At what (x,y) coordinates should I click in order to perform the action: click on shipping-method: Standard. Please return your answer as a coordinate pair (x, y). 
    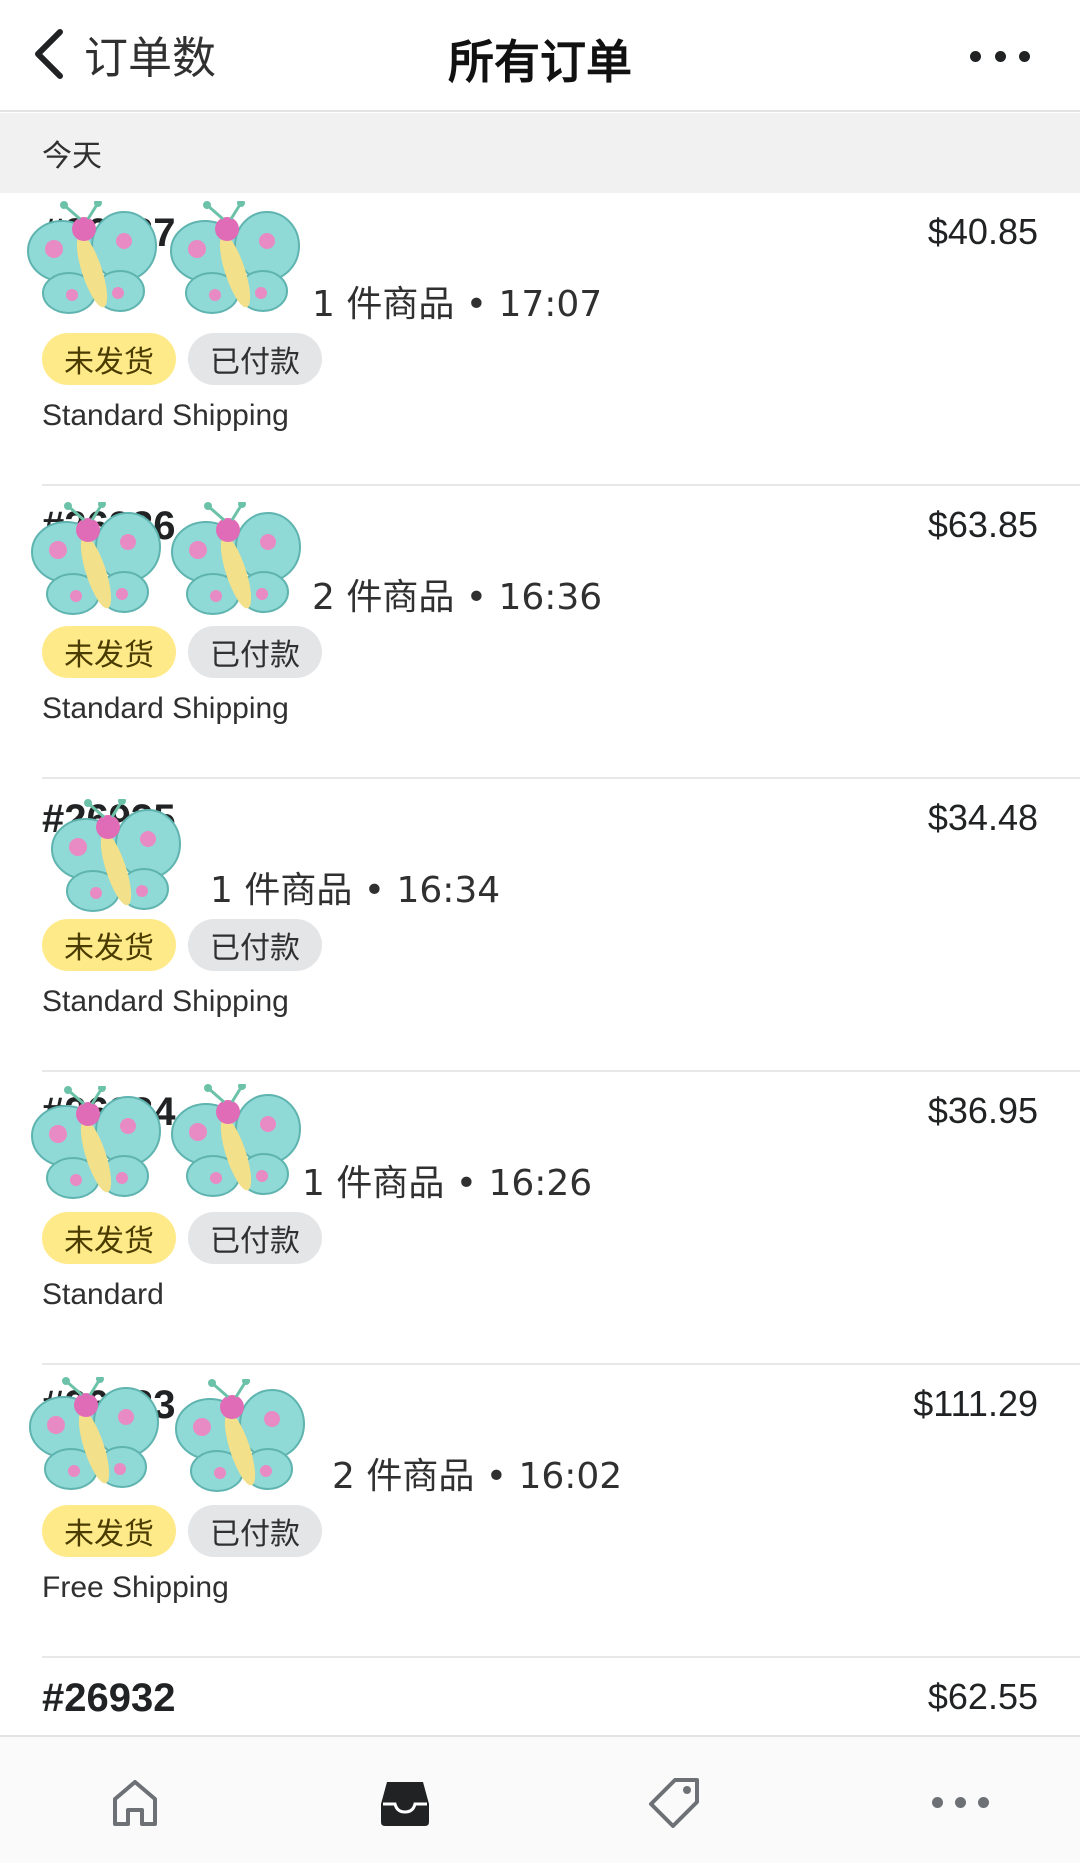
    Looking at the image, I should click on (103, 1294).